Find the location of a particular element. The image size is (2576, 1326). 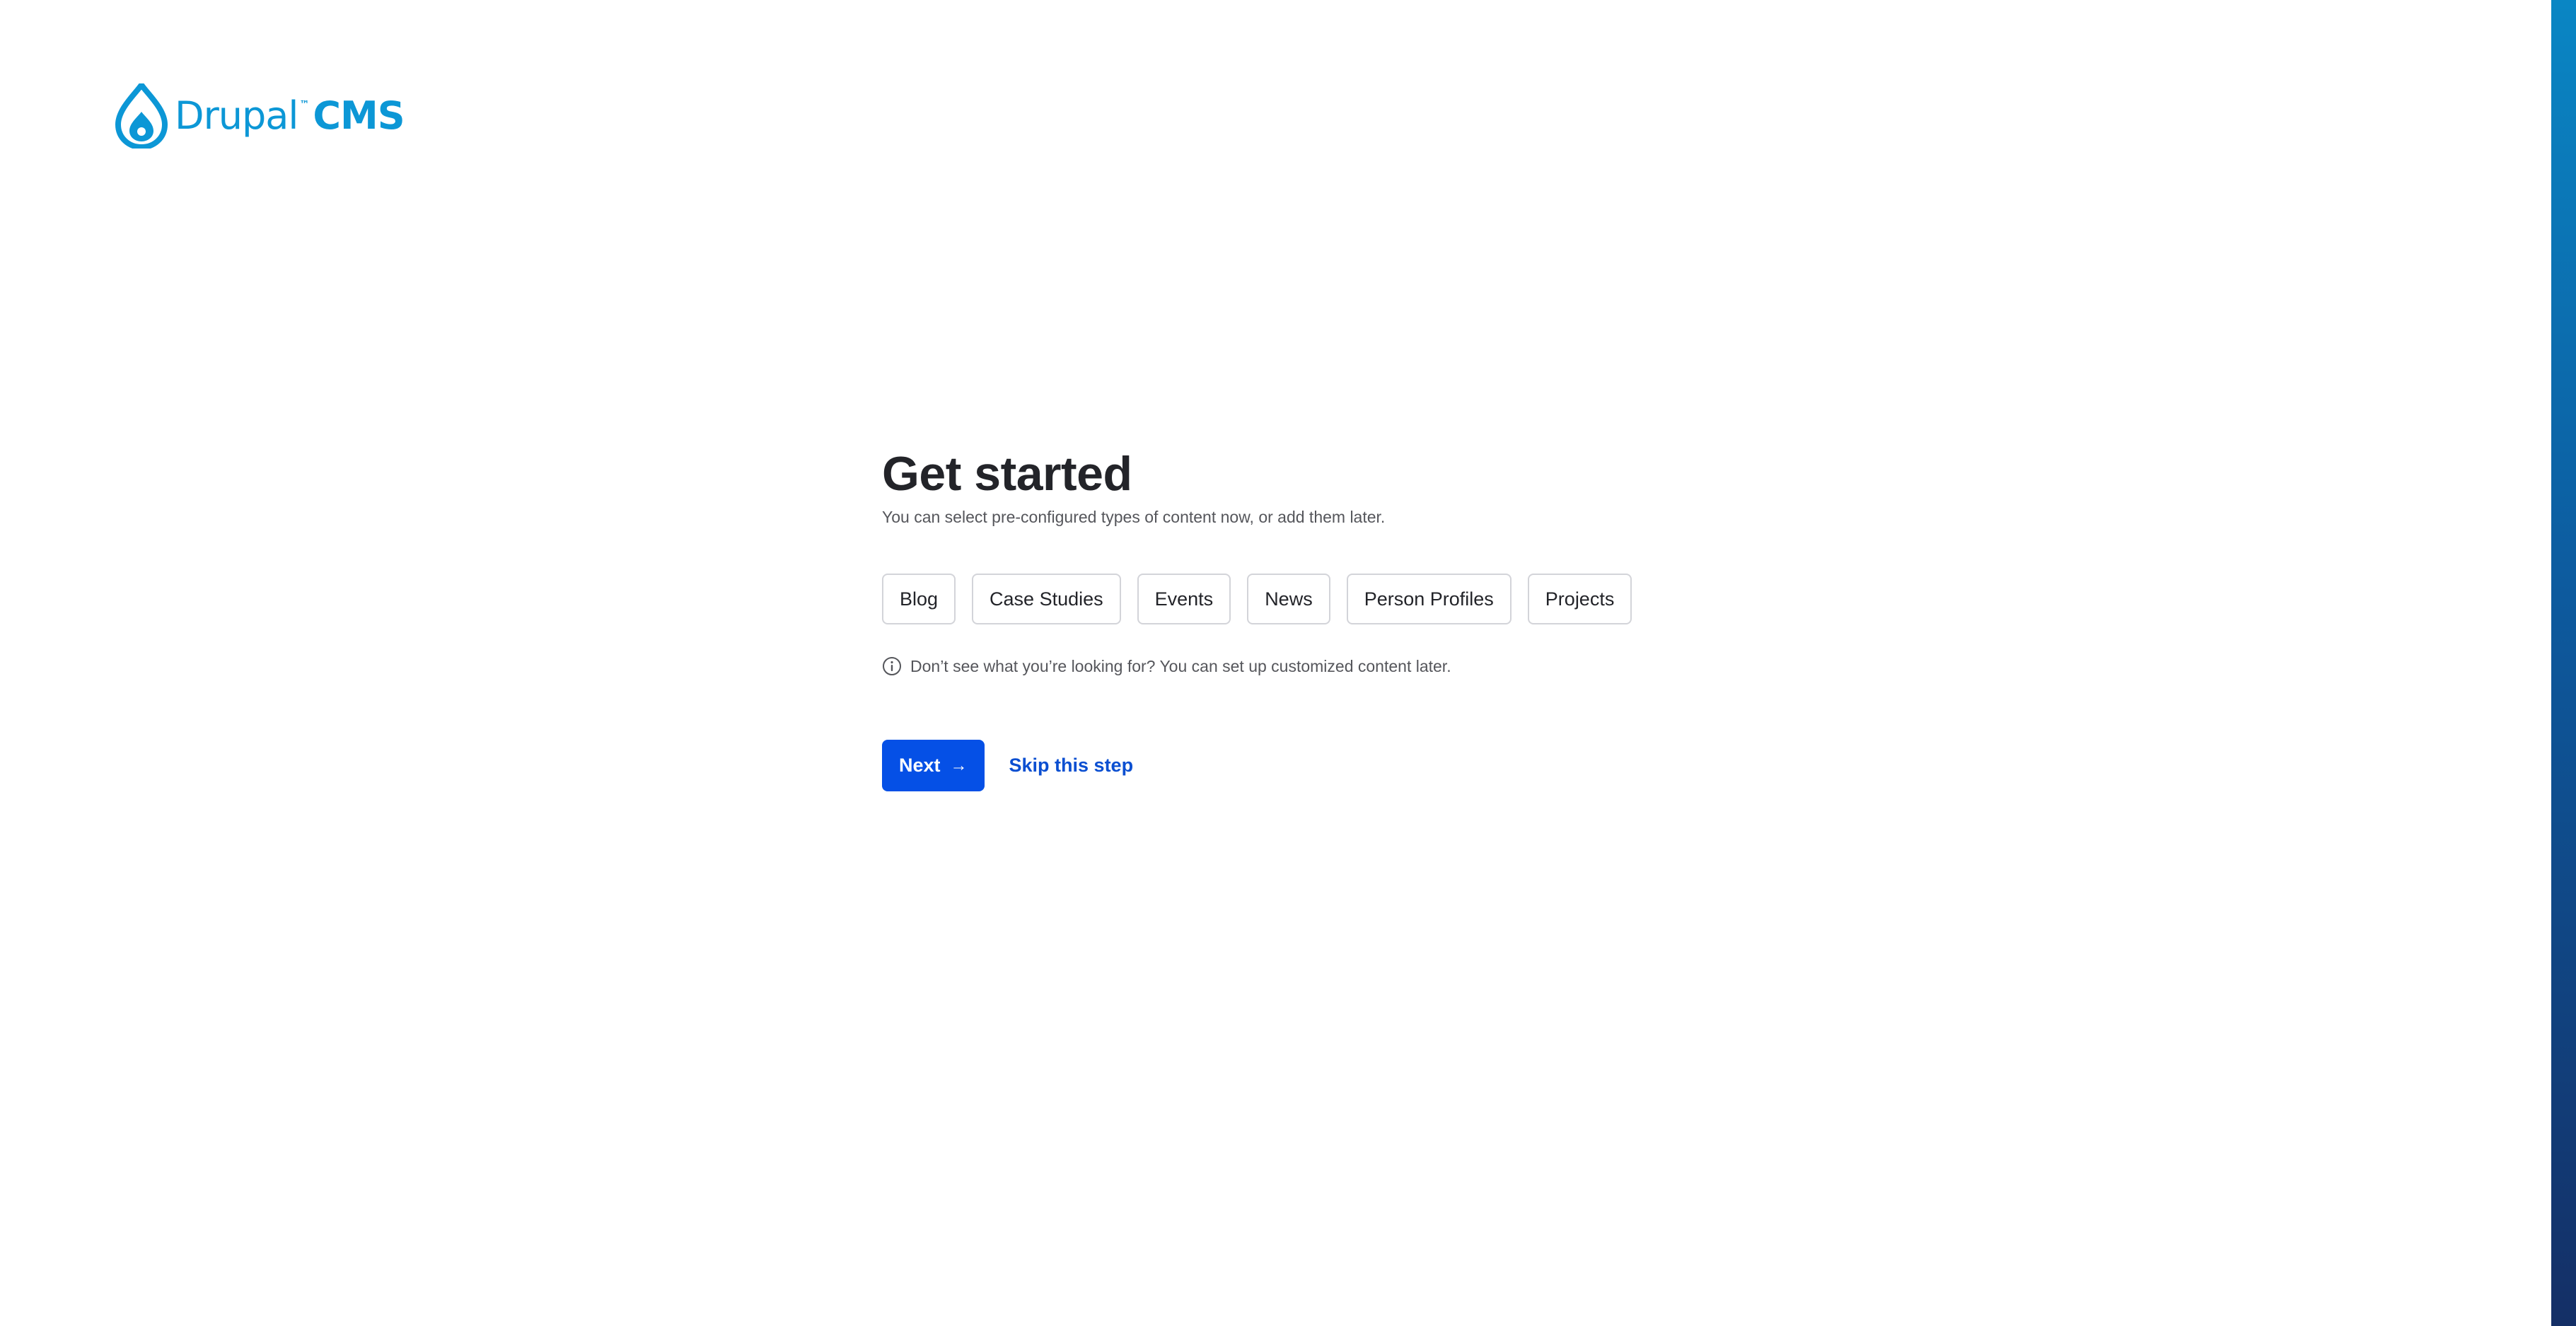

content-type-case-studies: Case Studies is located at coordinates (1046, 599).